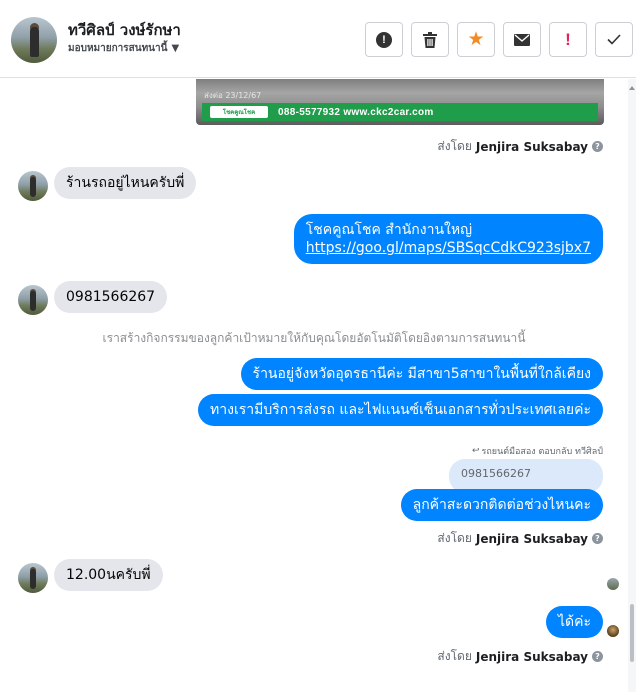 This screenshot has height=692, width=636. I want to click on quoted-message: 0981566267, so click(526, 476).